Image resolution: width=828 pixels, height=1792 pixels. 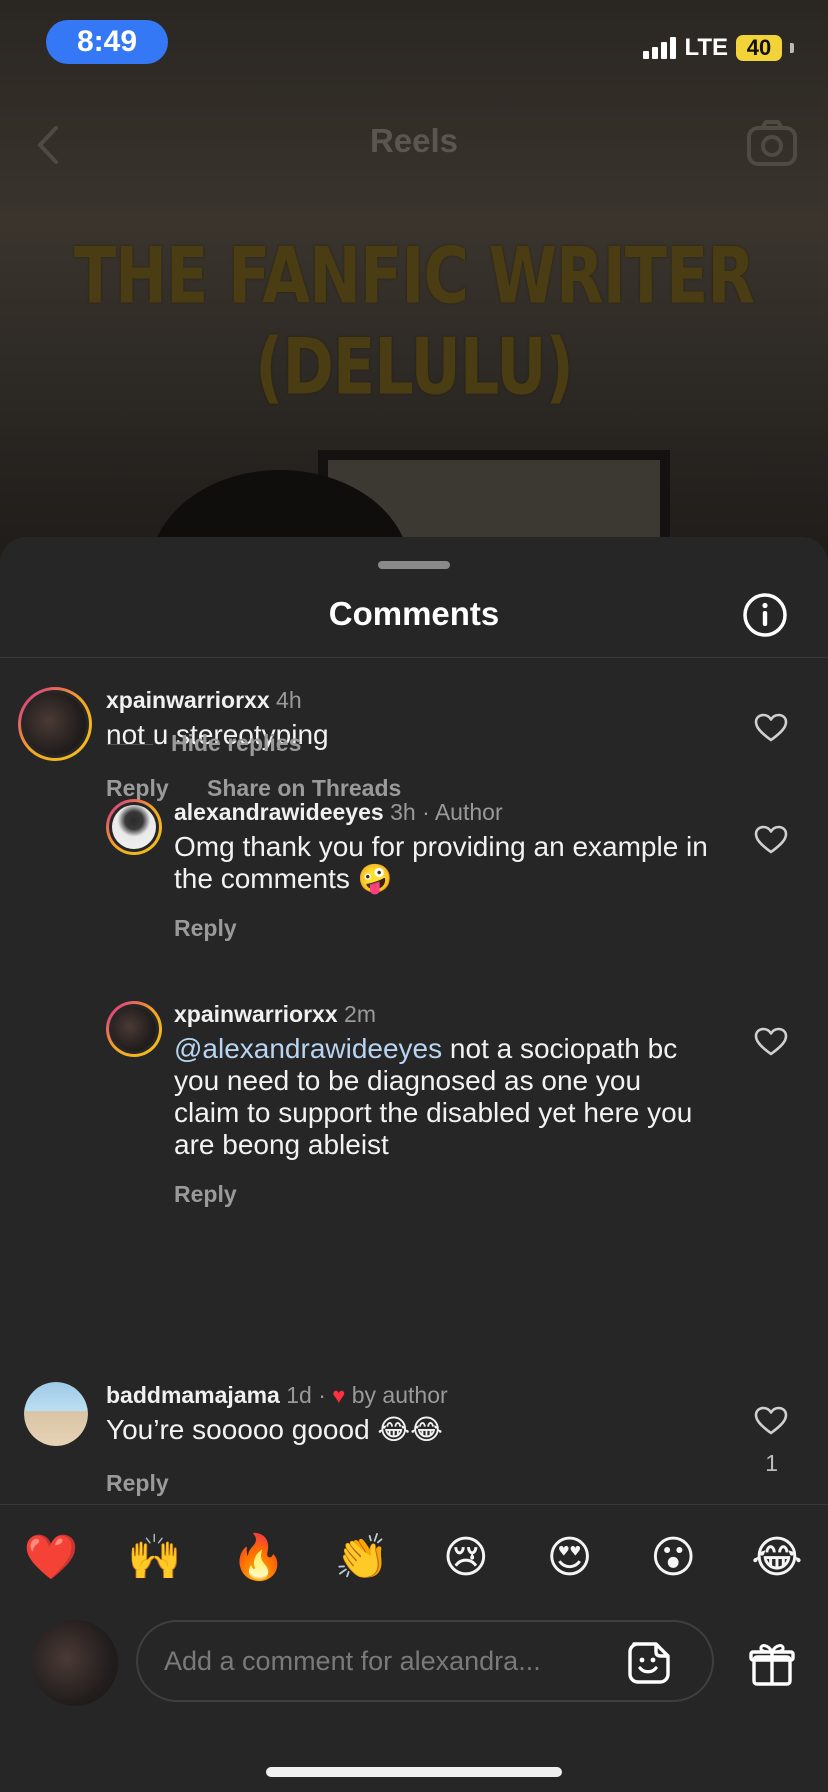 I want to click on comment-header: xpainwarriorxx 4h, so click(x=204, y=700).